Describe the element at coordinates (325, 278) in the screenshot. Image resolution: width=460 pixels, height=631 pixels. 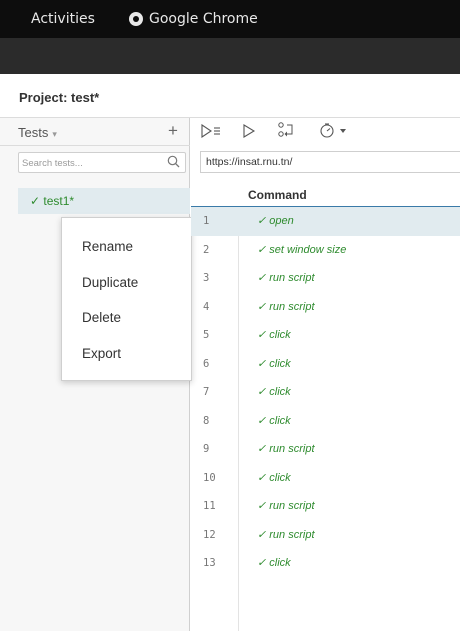
I see `table-row: 3 ✓ run script` at that location.